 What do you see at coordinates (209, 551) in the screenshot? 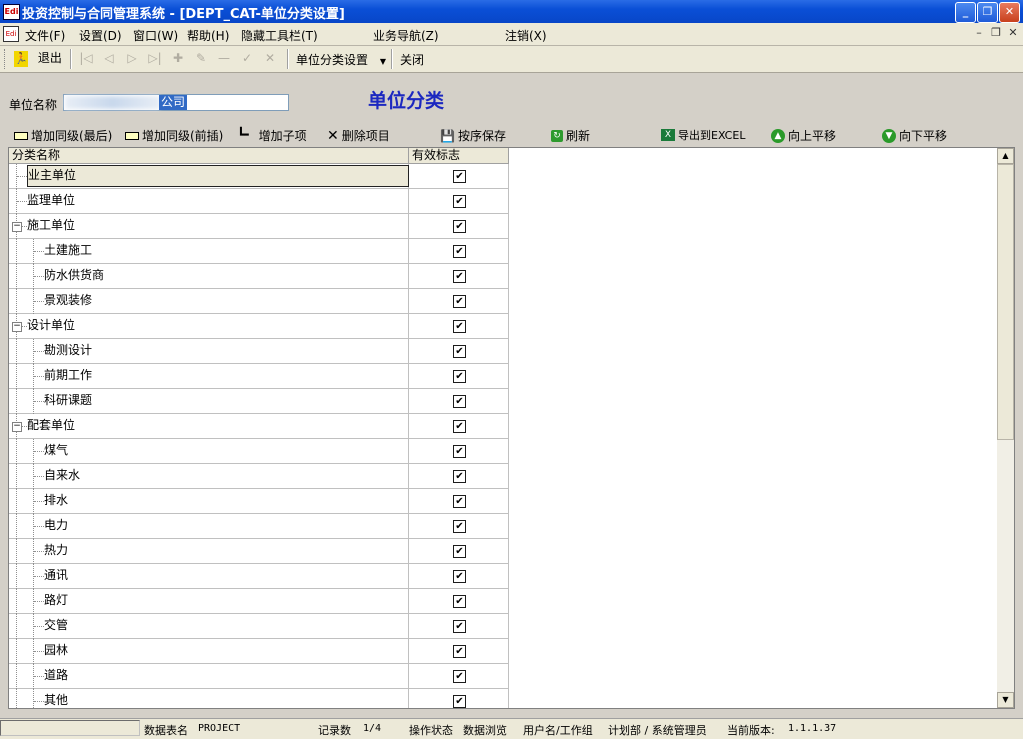
I see `category-name-cell: 热力` at bounding box center [209, 551].